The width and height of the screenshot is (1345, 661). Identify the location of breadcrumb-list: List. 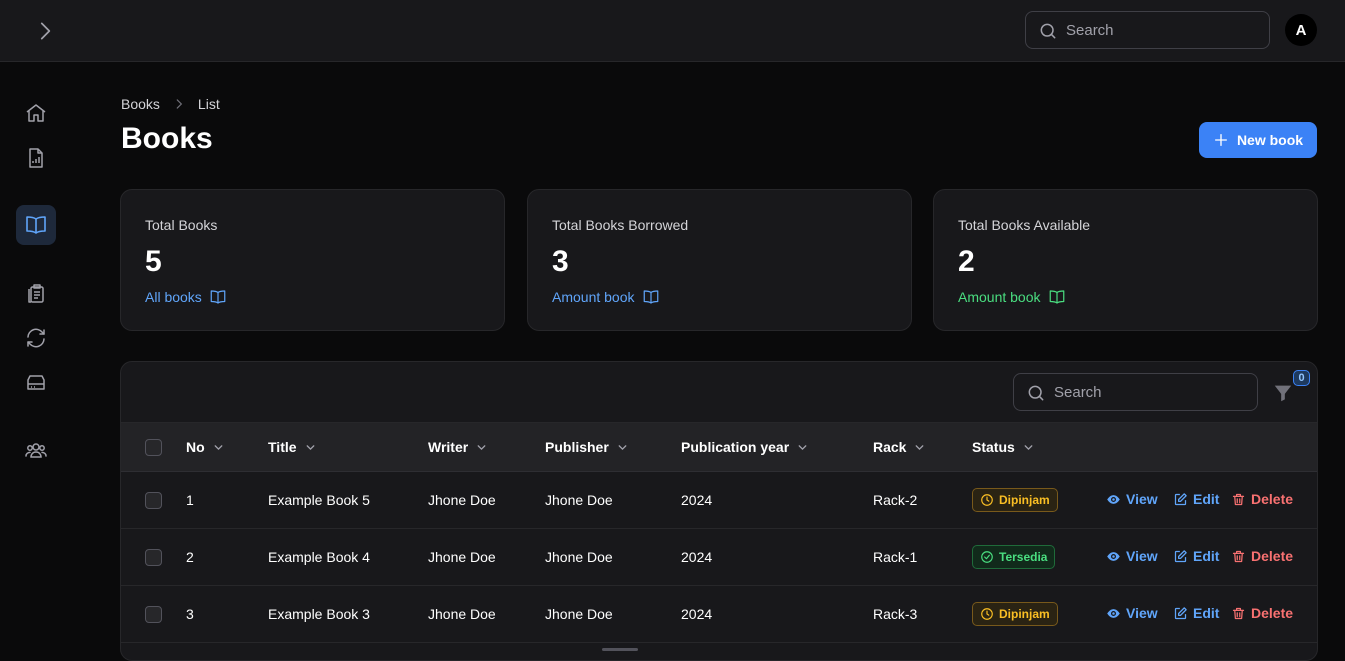
(208, 104).